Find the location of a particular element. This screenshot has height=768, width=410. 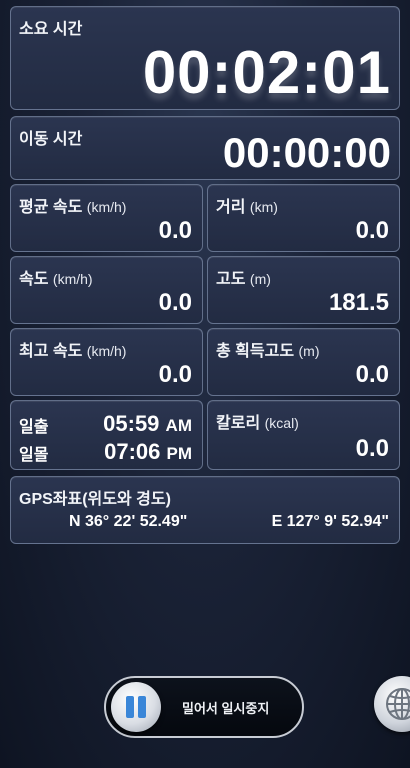

gps-longitude: E 127° 9' 52.94" is located at coordinates (330, 521).